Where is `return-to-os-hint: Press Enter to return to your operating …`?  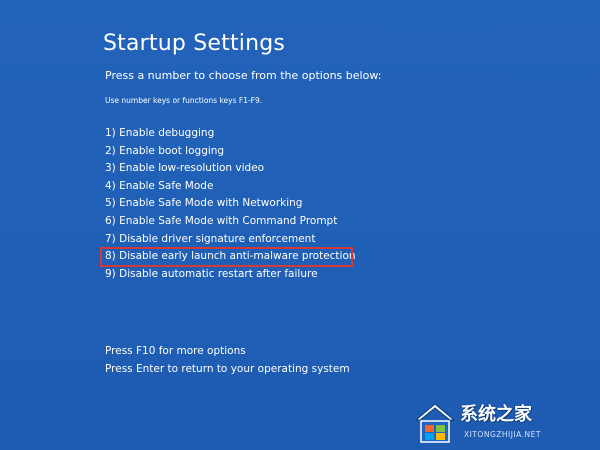
return-to-os-hint: Press Enter to return to your operating … is located at coordinates (227, 368).